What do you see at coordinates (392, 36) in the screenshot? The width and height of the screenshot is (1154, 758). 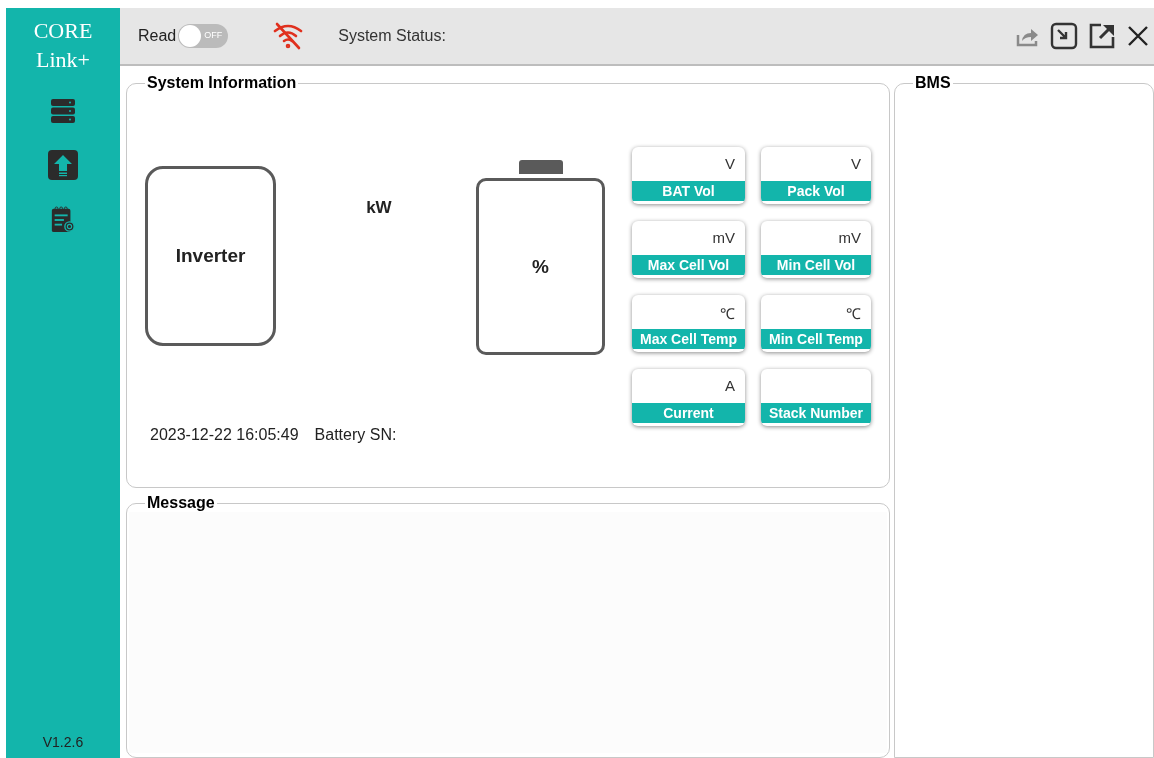 I see `system-status-label: System Status:` at bounding box center [392, 36].